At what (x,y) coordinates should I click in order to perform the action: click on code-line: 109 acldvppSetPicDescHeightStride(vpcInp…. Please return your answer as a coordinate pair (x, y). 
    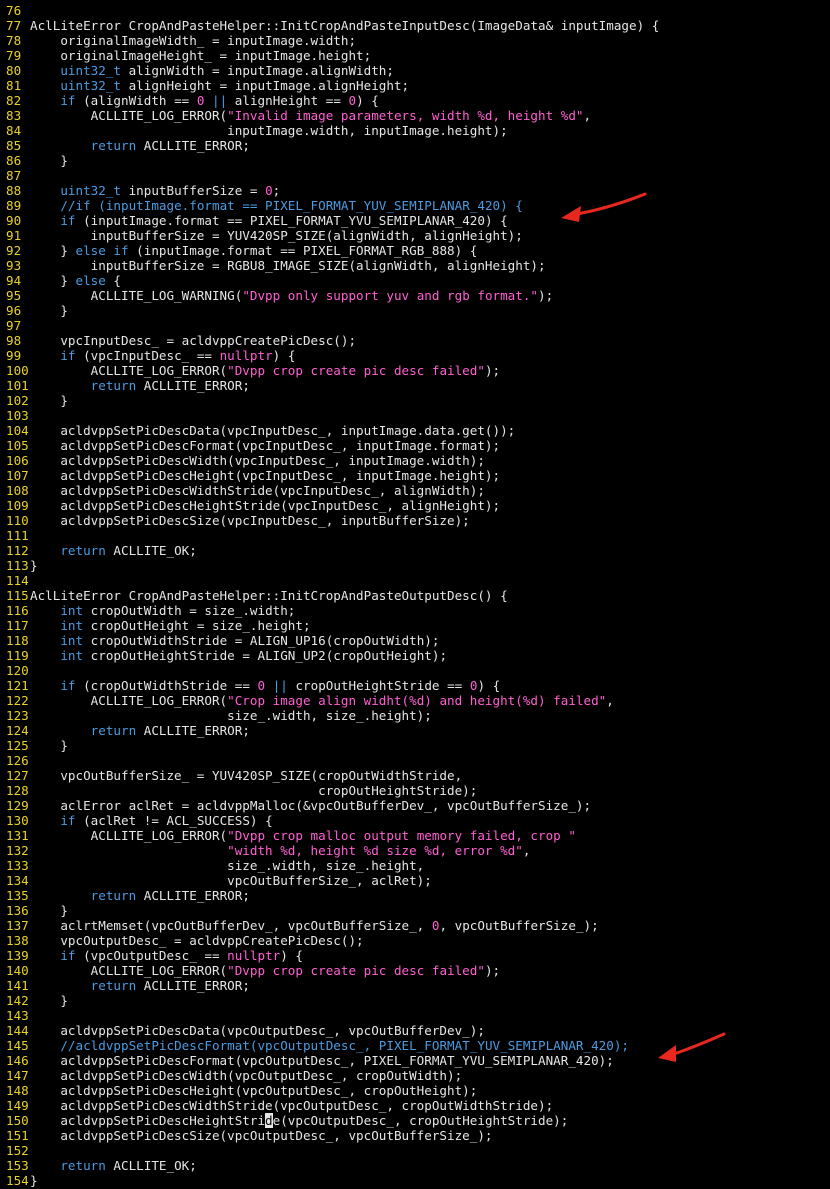
    Looking at the image, I should click on (415, 505).